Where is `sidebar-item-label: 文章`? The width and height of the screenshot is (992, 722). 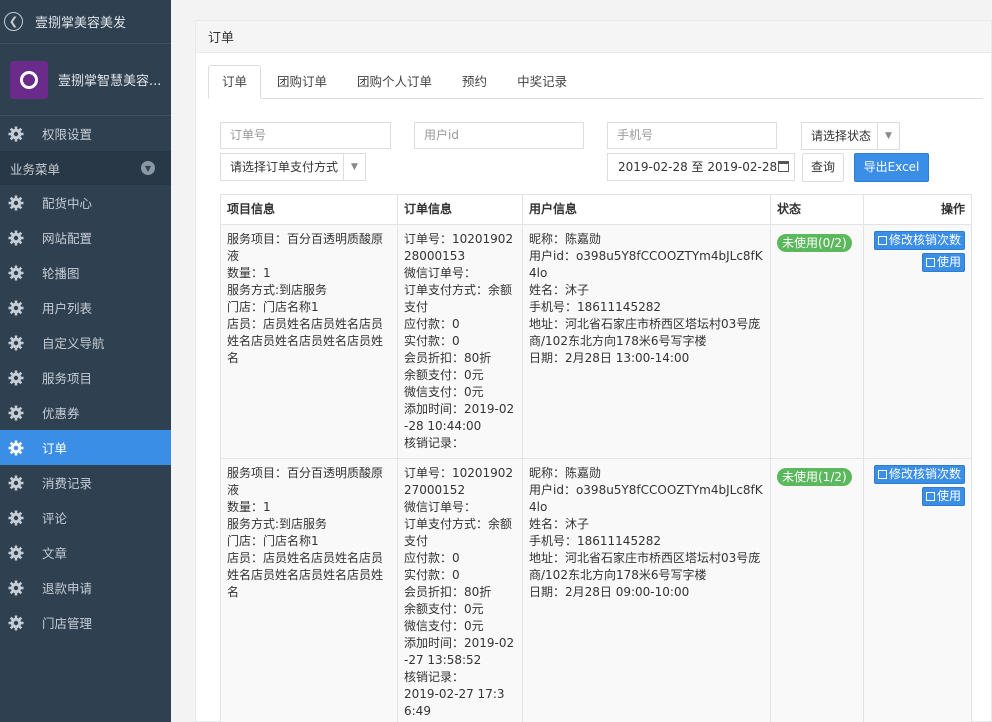 sidebar-item-label: 文章 is located at coordinates (55, 553).